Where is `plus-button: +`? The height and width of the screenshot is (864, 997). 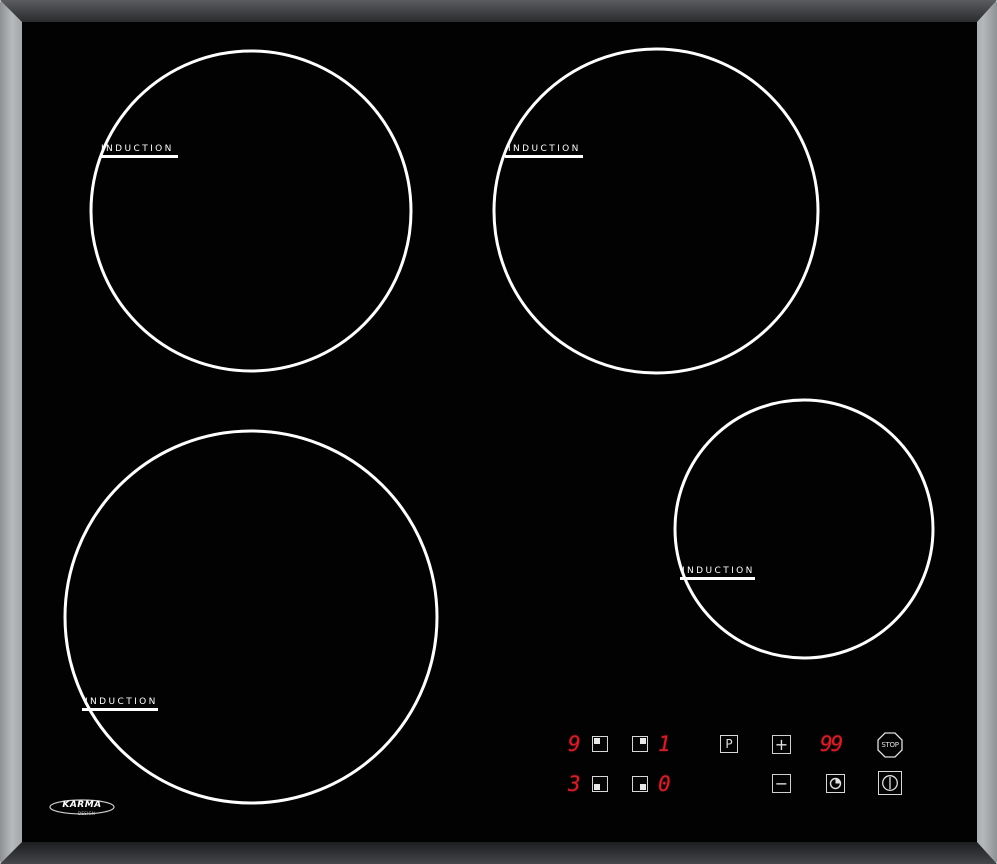
plus-button: + is located at coordinates (781, 744).